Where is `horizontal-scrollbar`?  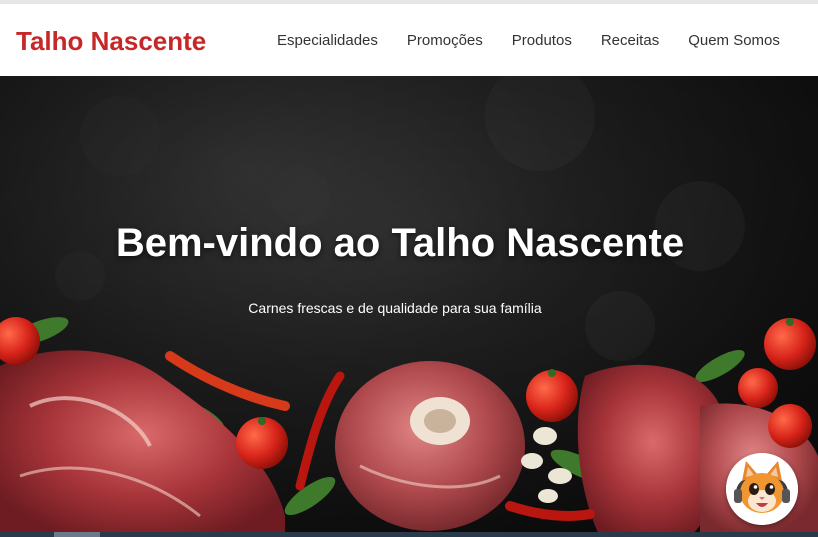
horizontal-scrollbar is located at coordinates (409, 534).